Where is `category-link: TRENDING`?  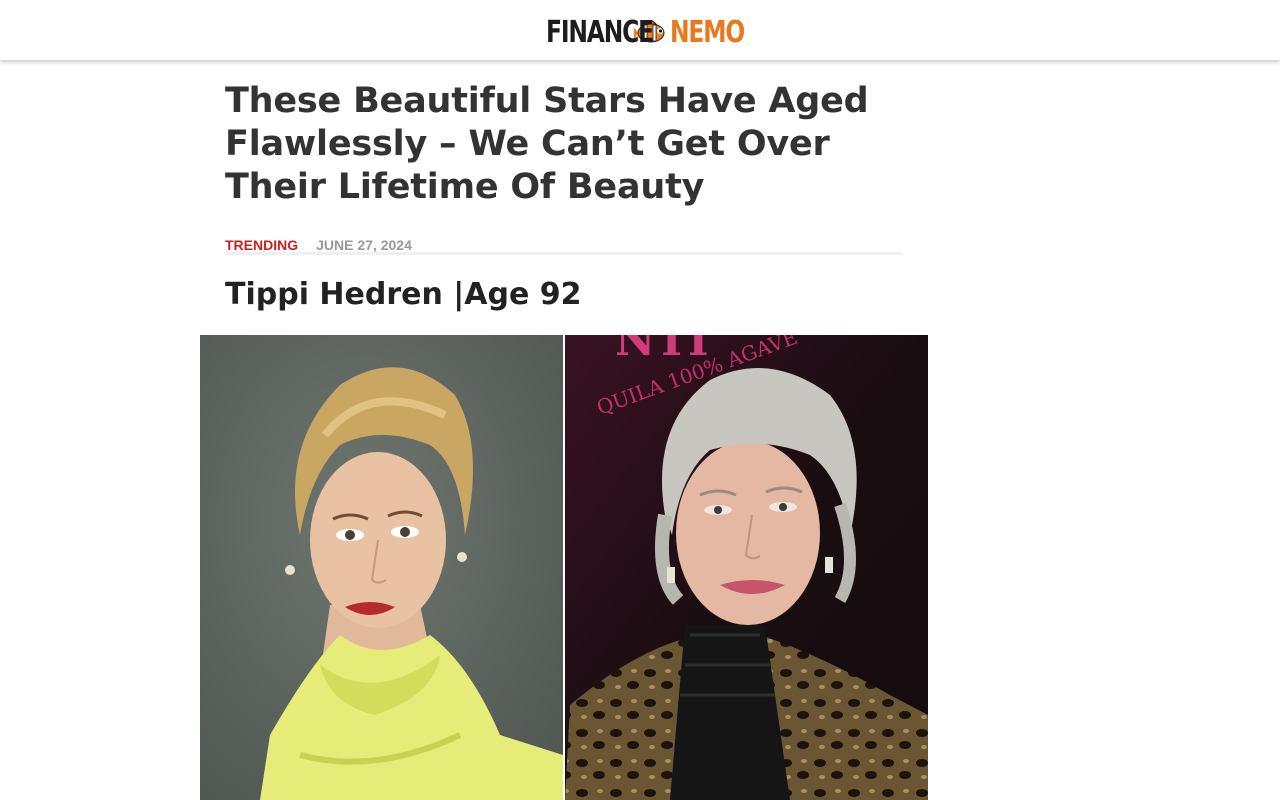
category-link: TRENDING is located at coordinates (261, 245).